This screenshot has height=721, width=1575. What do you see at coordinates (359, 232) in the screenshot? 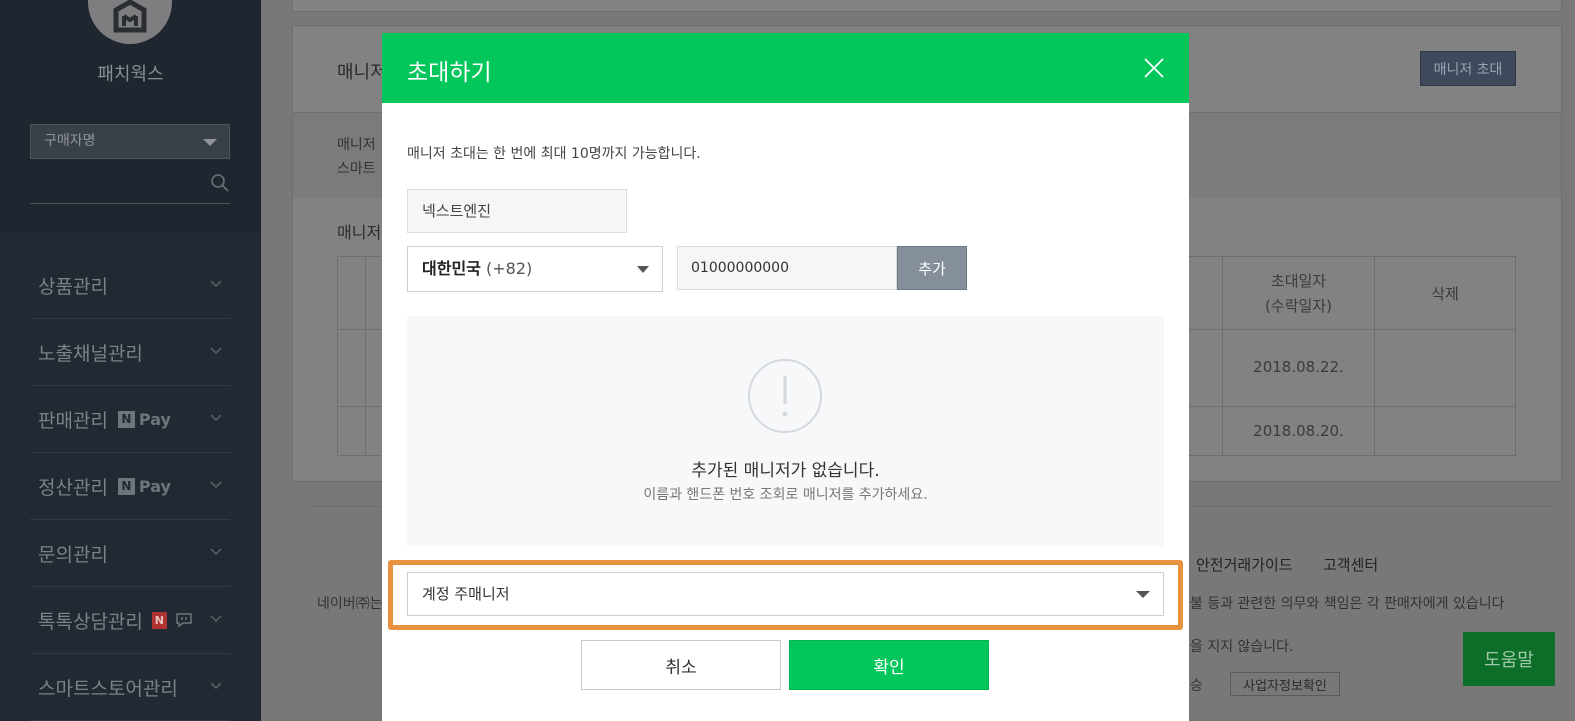
I see `list-title: 매니저` at bounding box center [359, 232].